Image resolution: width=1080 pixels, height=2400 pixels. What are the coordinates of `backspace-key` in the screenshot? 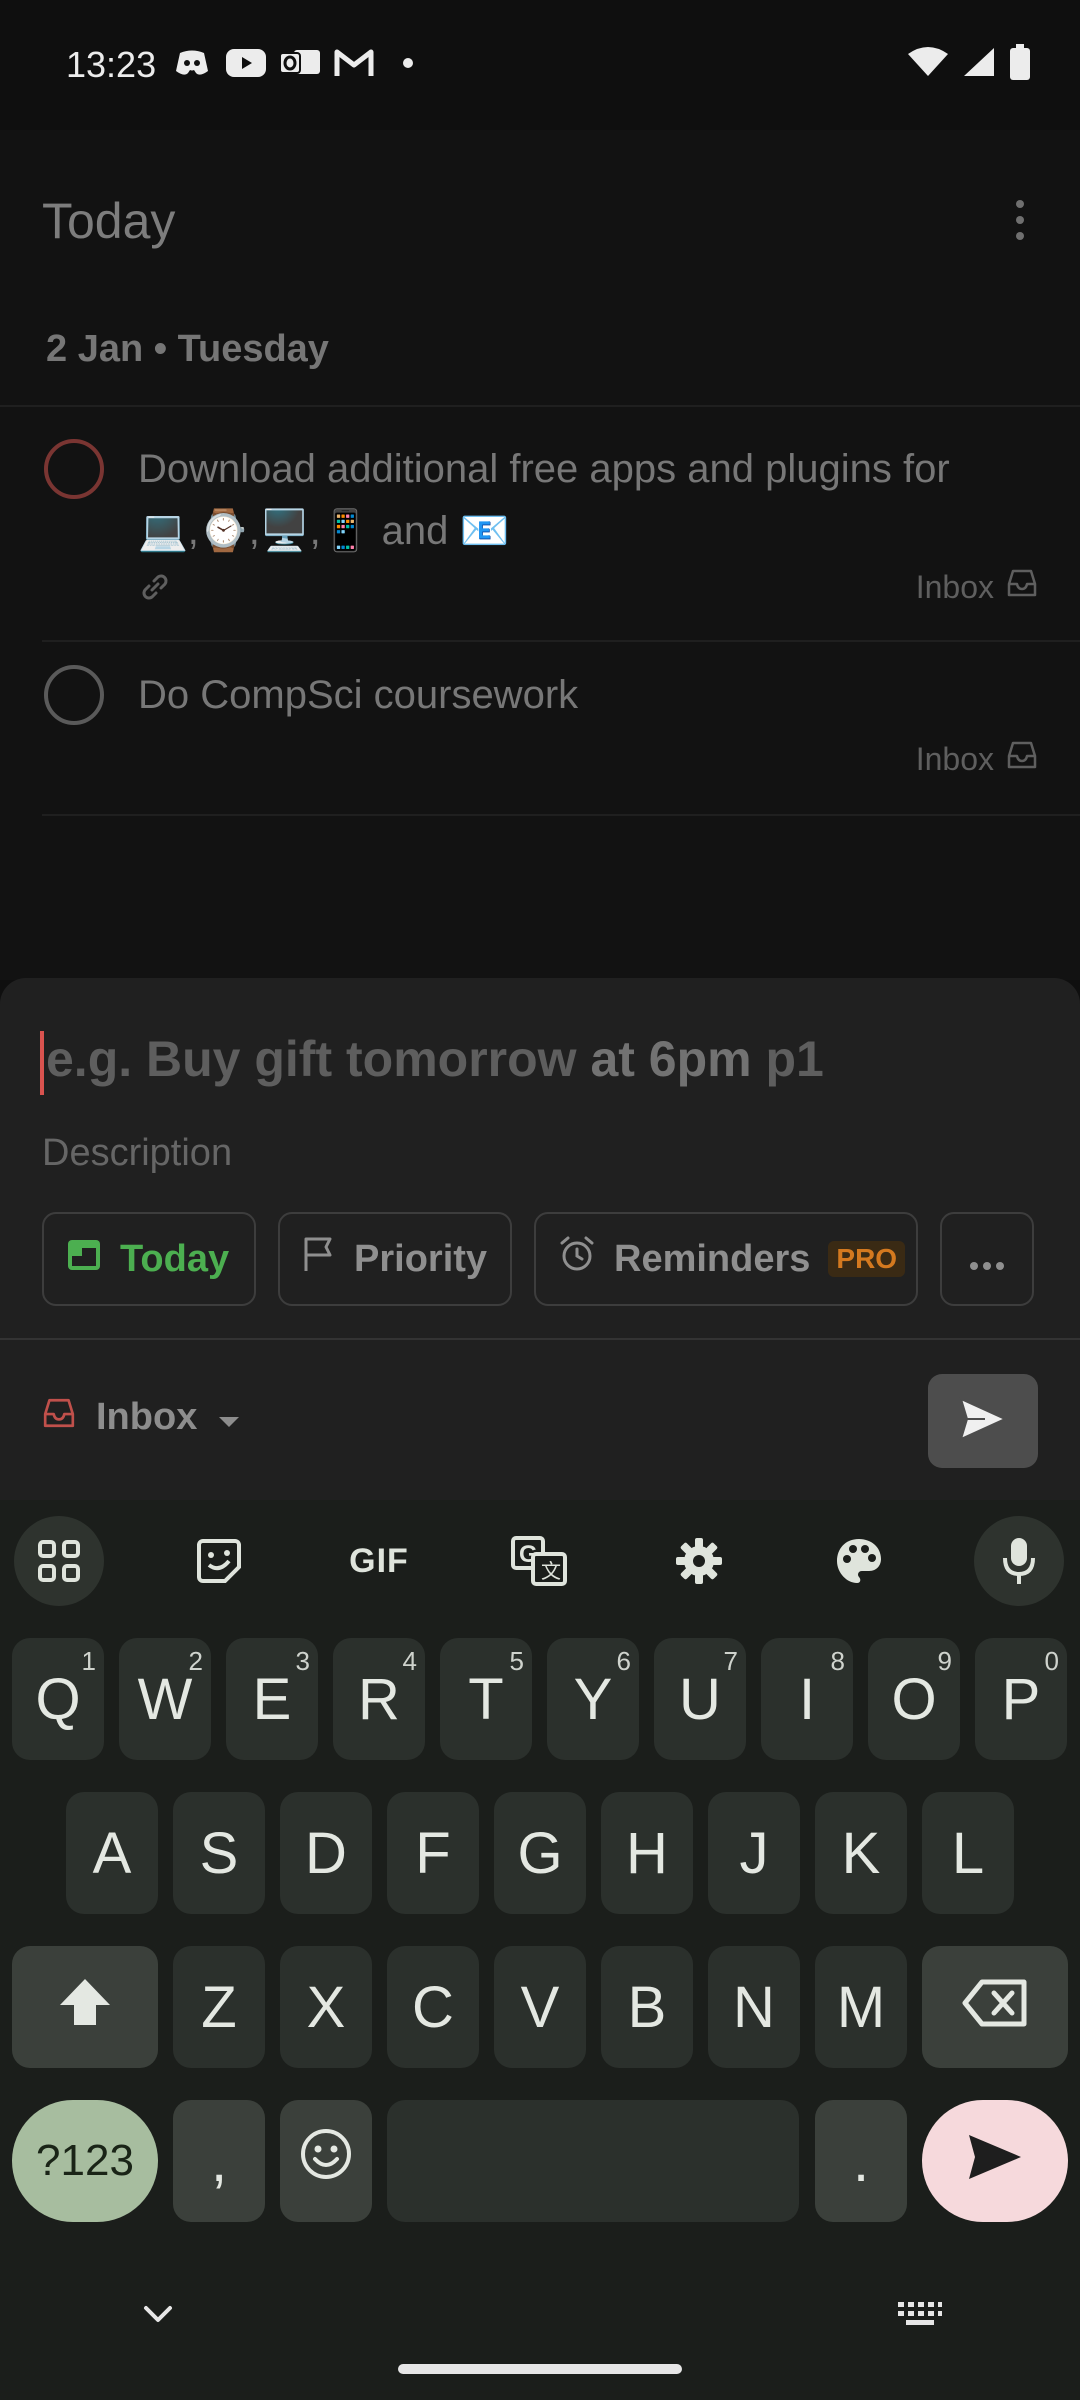 It's located at (995, 2007).